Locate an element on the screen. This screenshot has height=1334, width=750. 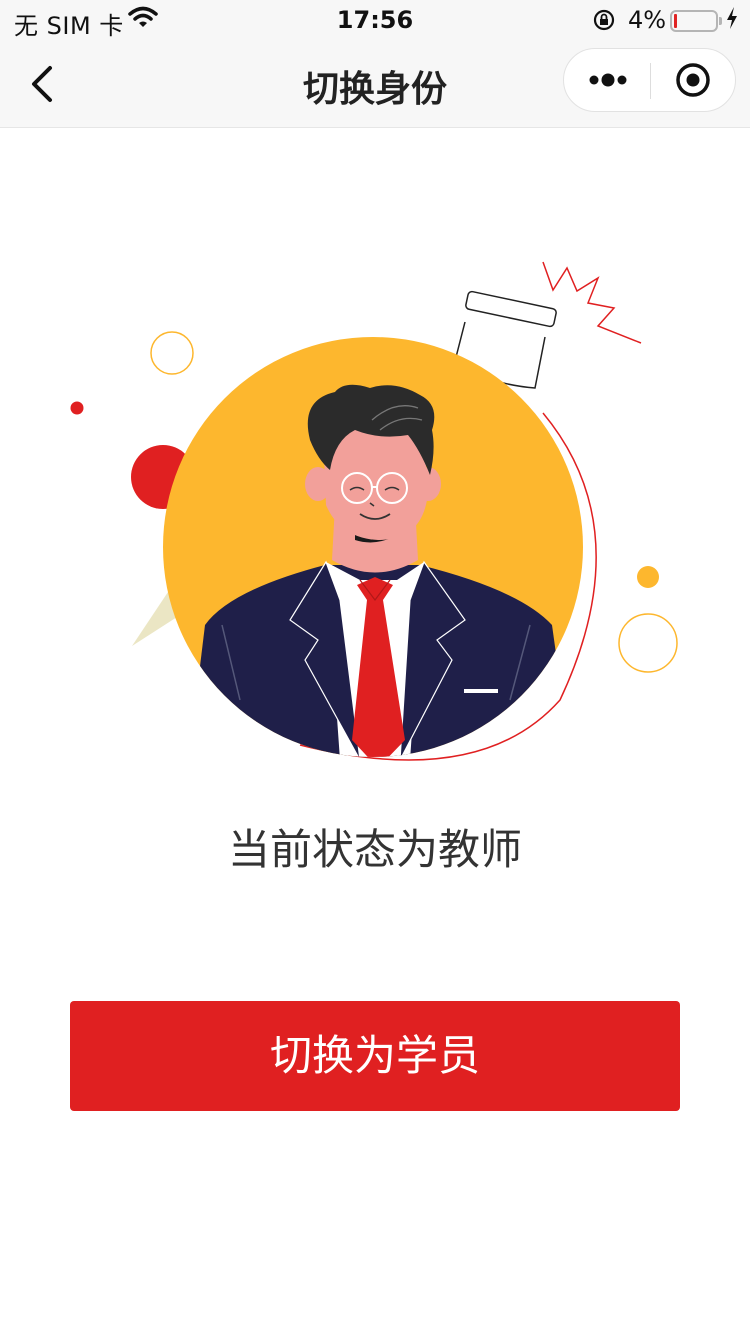
rotation-lock-icon is located at coordinates (604, 23).